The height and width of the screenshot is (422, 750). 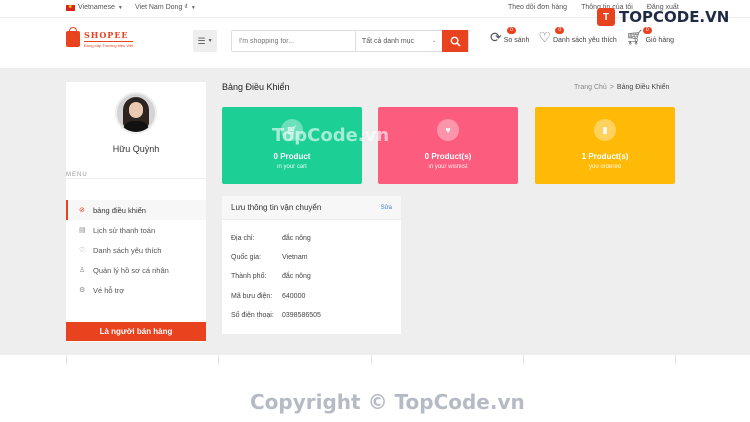 What do you see at coordinates (386, 208) in the screenshot?
I see `edit-link: Sửa` at bounding box center [386, 208].